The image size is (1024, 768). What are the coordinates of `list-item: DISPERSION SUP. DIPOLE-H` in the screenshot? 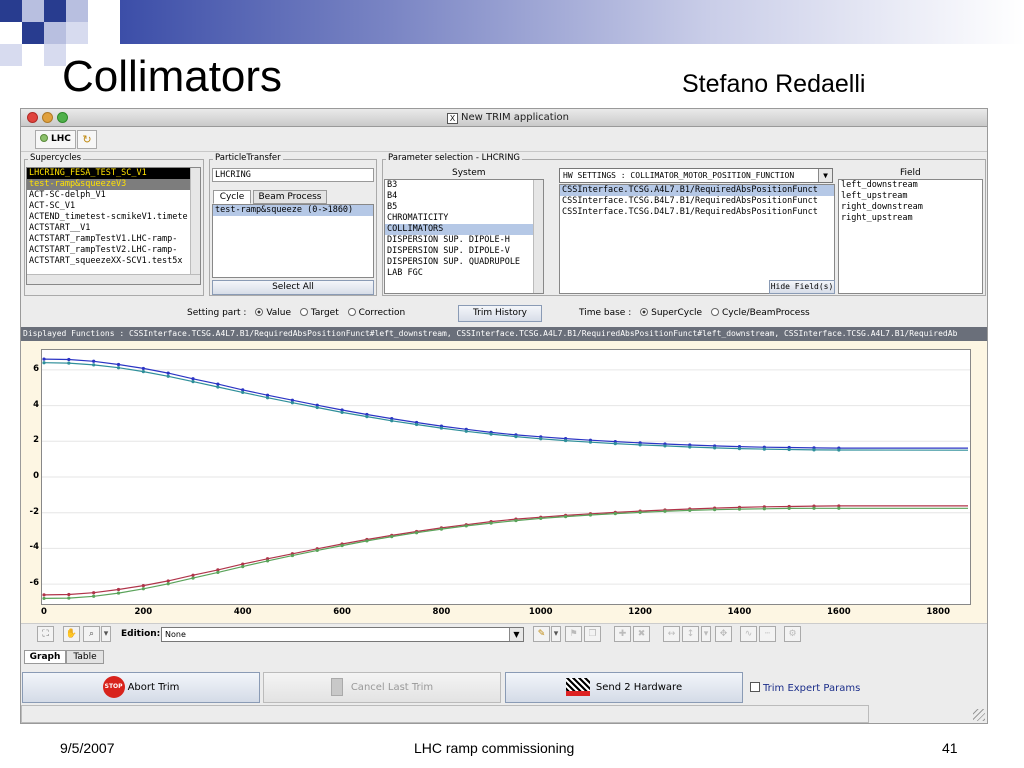 It's located at (464, 240).